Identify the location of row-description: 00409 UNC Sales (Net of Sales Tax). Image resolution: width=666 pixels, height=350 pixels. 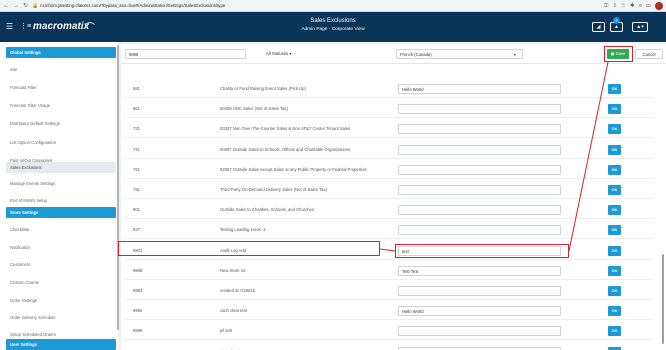
(254, 109).